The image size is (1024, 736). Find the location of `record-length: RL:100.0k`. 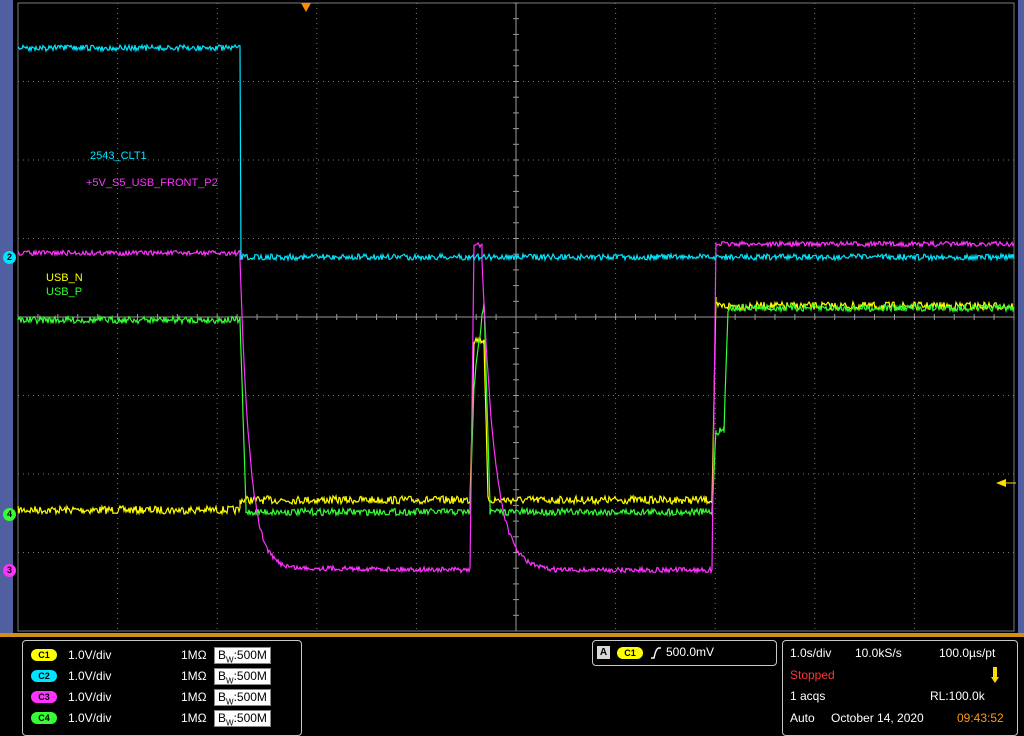

record-length: RL:100.0k is located at coordinates (957, 696).